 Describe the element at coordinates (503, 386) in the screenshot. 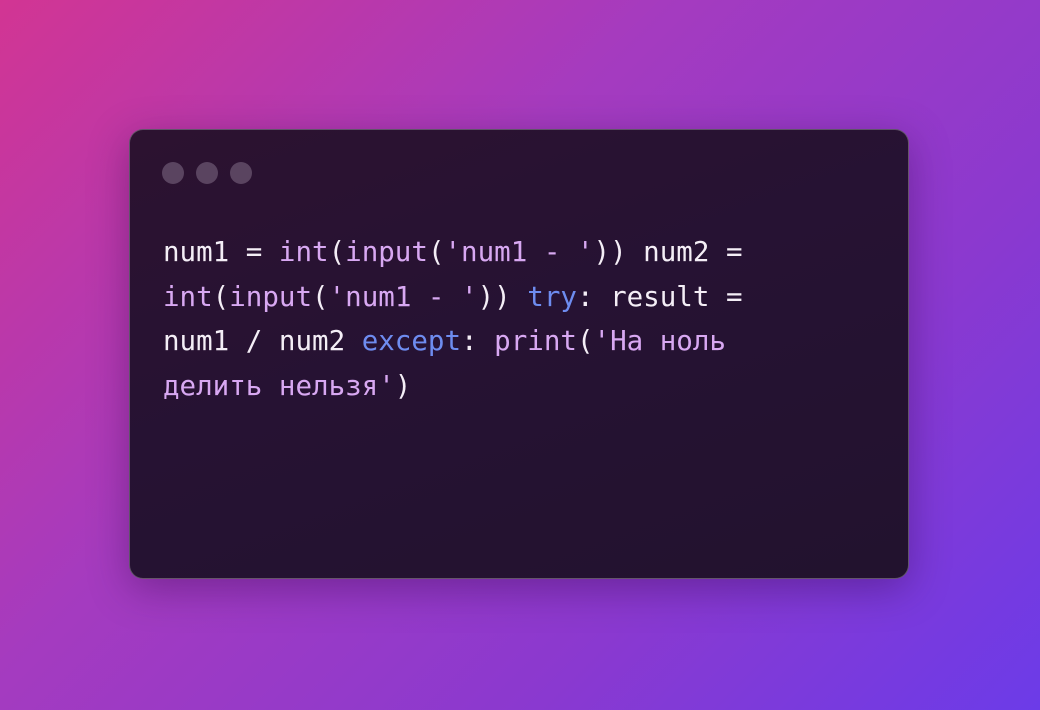

I see `code-line-4: делить нельзя')` at that location.